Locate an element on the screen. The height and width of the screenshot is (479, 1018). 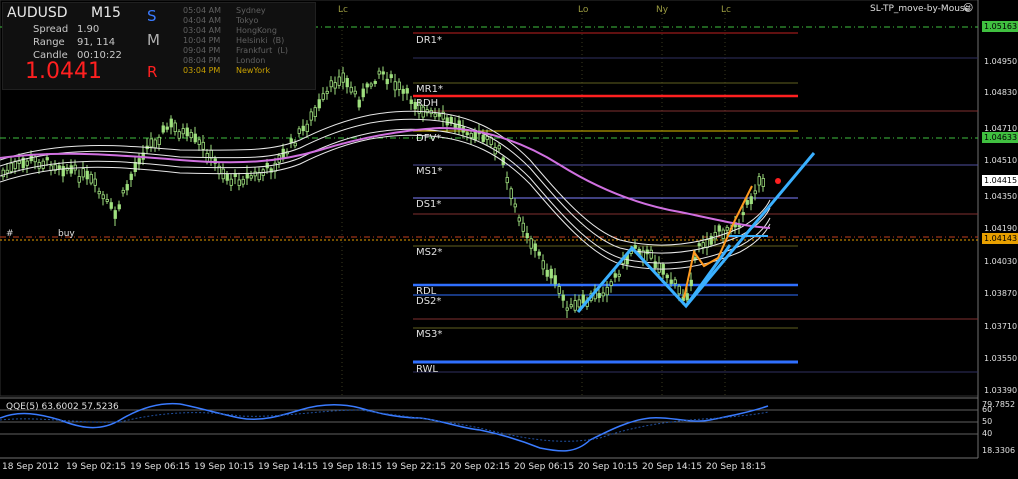
time-axis-label: 19 Sep 06:15 is located at coordinates (160, 467).